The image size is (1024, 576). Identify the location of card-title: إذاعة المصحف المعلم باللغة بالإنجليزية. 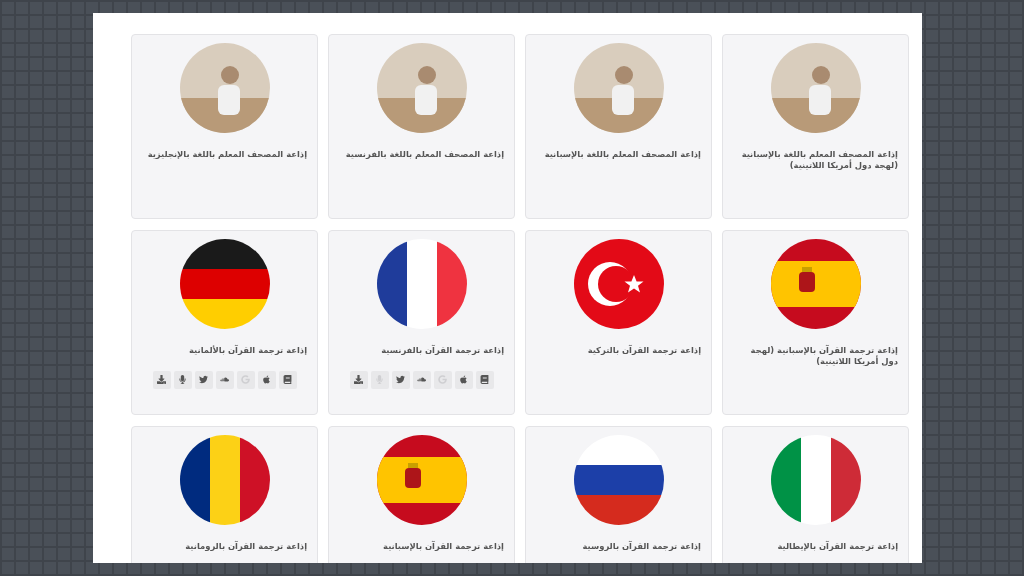
(224, 154).